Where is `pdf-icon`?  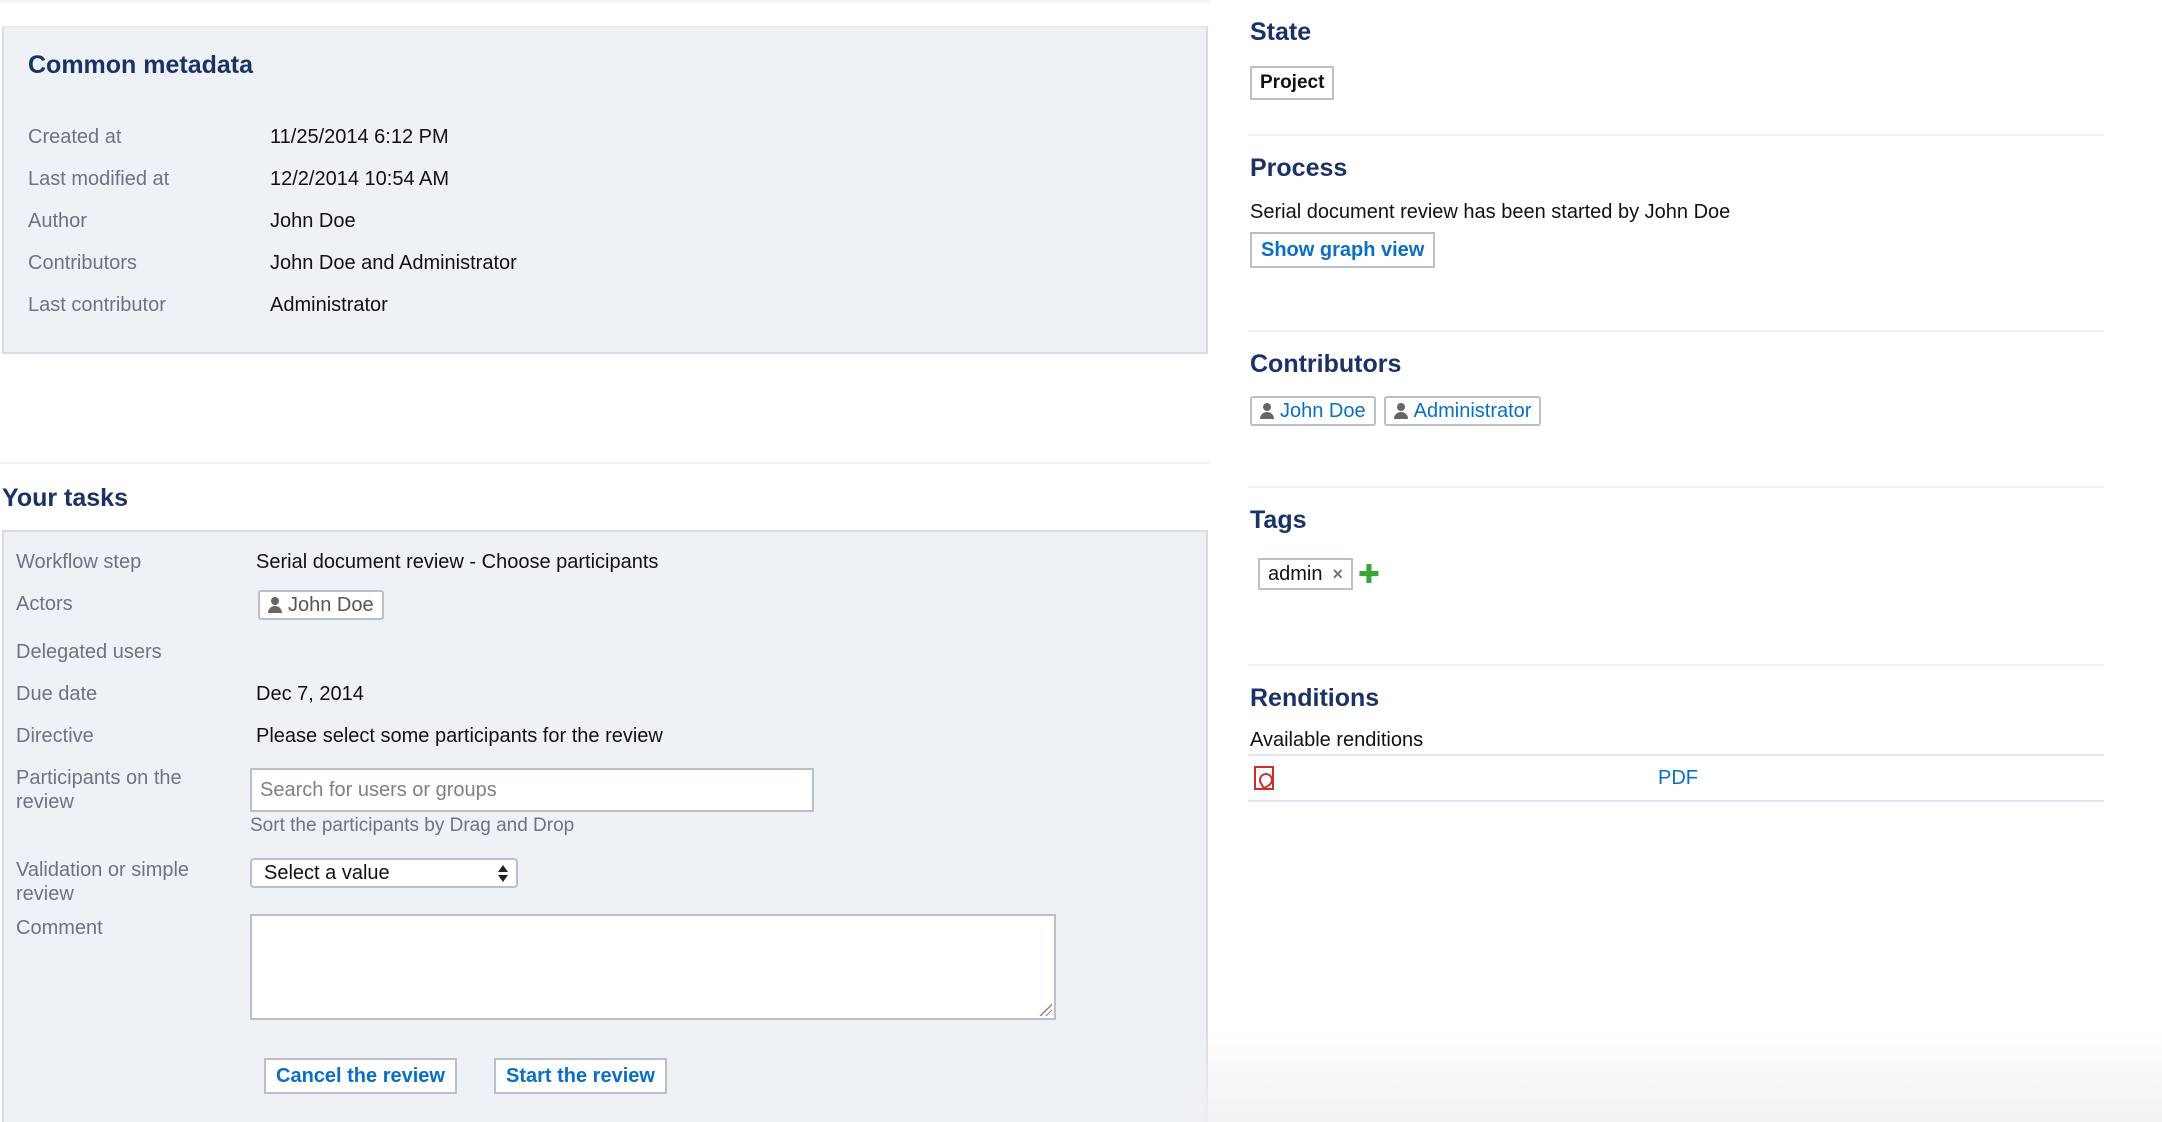 pdf-icon is located at coordinates (1264, 778).